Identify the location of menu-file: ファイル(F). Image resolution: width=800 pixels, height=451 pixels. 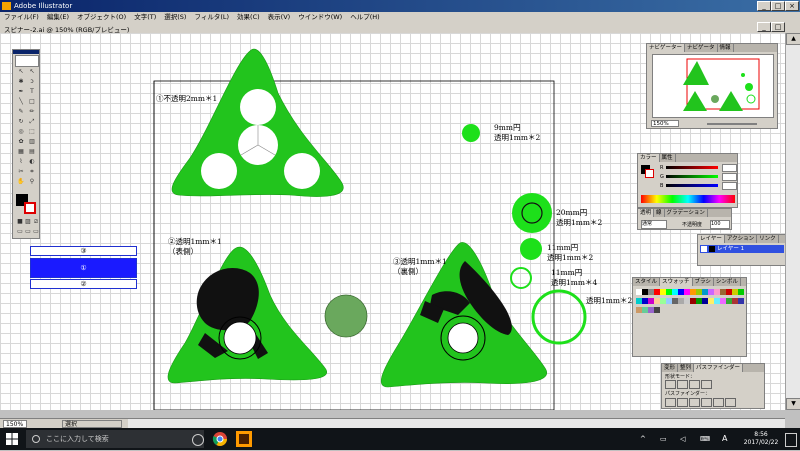
(21, 17).